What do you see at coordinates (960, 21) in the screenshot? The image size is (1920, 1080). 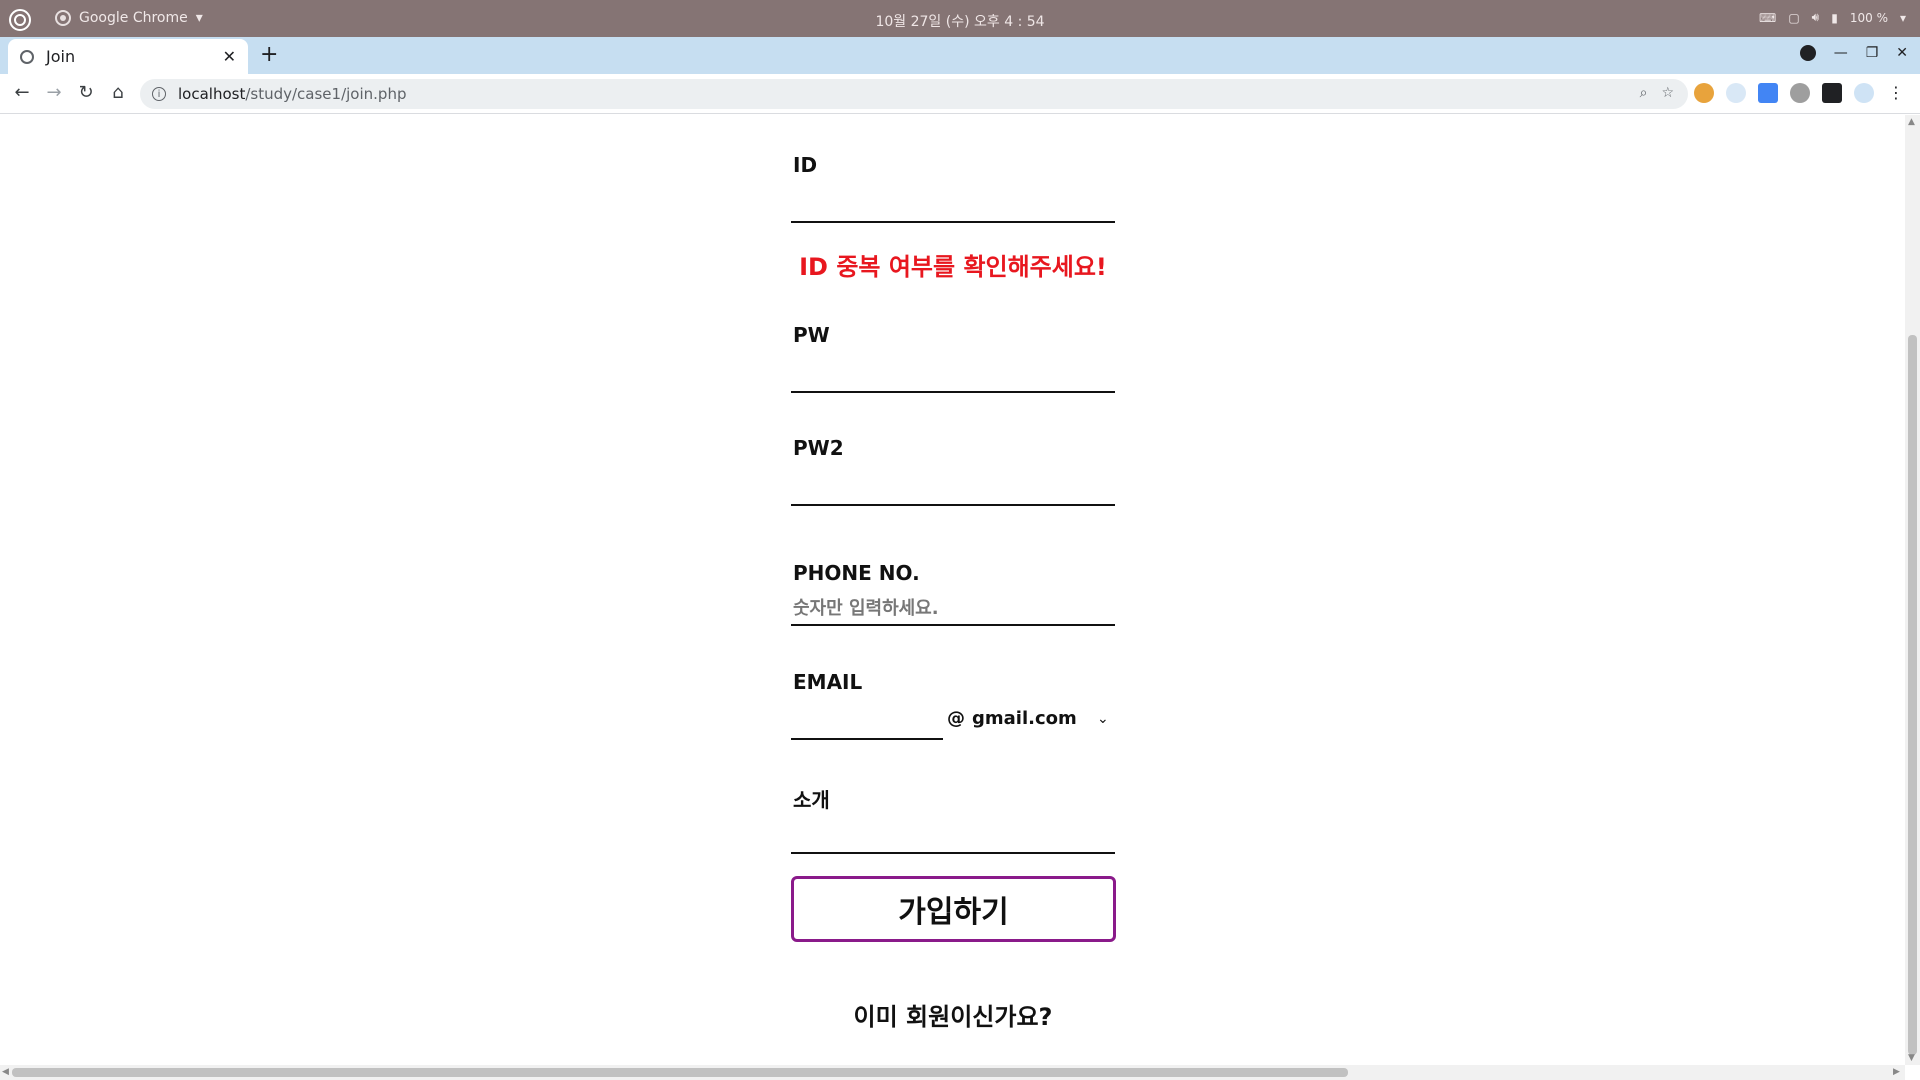 I see `clock: 10월 27일 (수) 오후 4 : 54` at bounding box center [960, 21].